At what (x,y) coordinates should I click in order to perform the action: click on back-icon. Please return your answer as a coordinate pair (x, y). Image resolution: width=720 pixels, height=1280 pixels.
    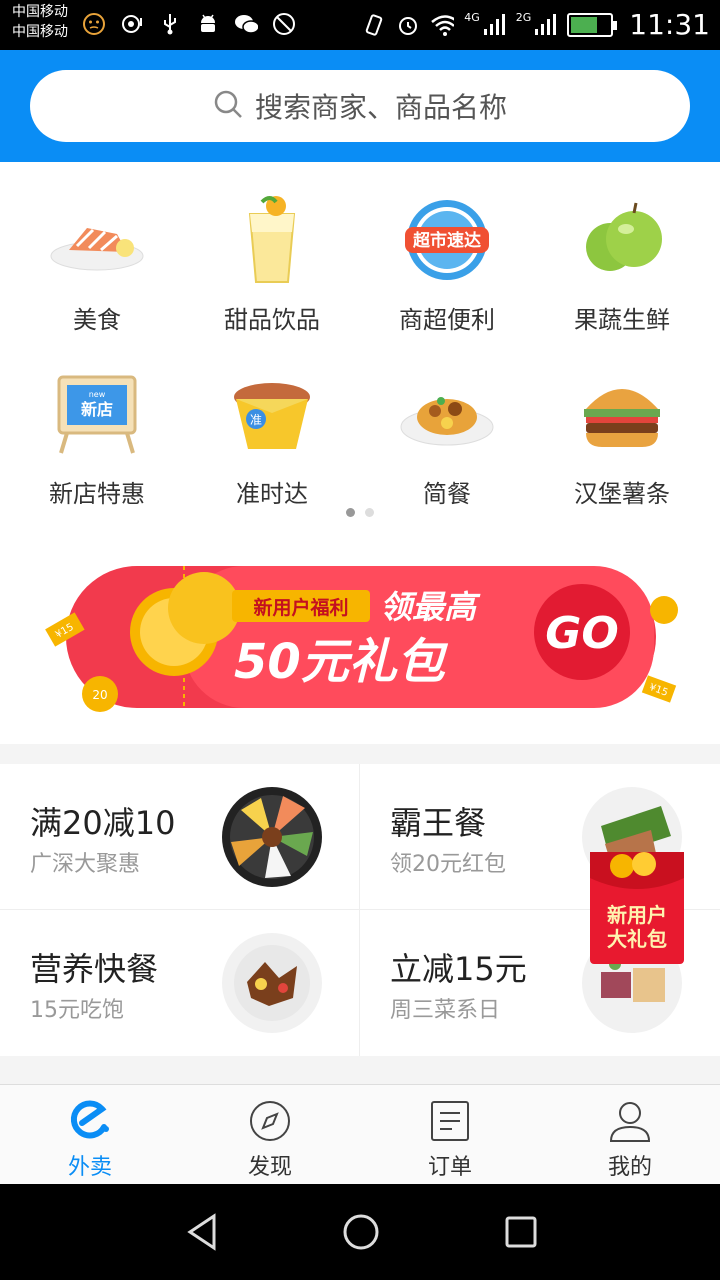
    Looking at the image, I should click on (202, 1232).